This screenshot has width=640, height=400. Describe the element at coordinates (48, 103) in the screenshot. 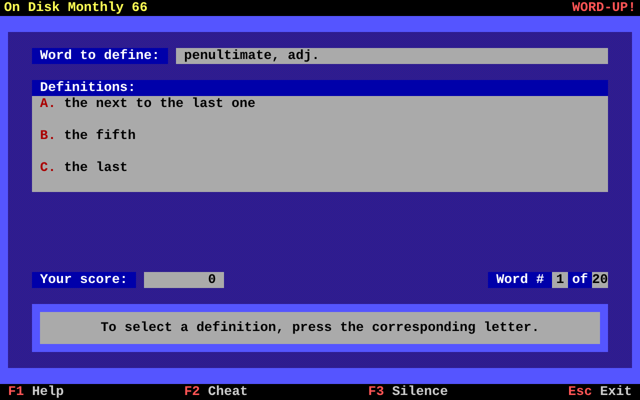

I see `option-letter: A.` at that location.